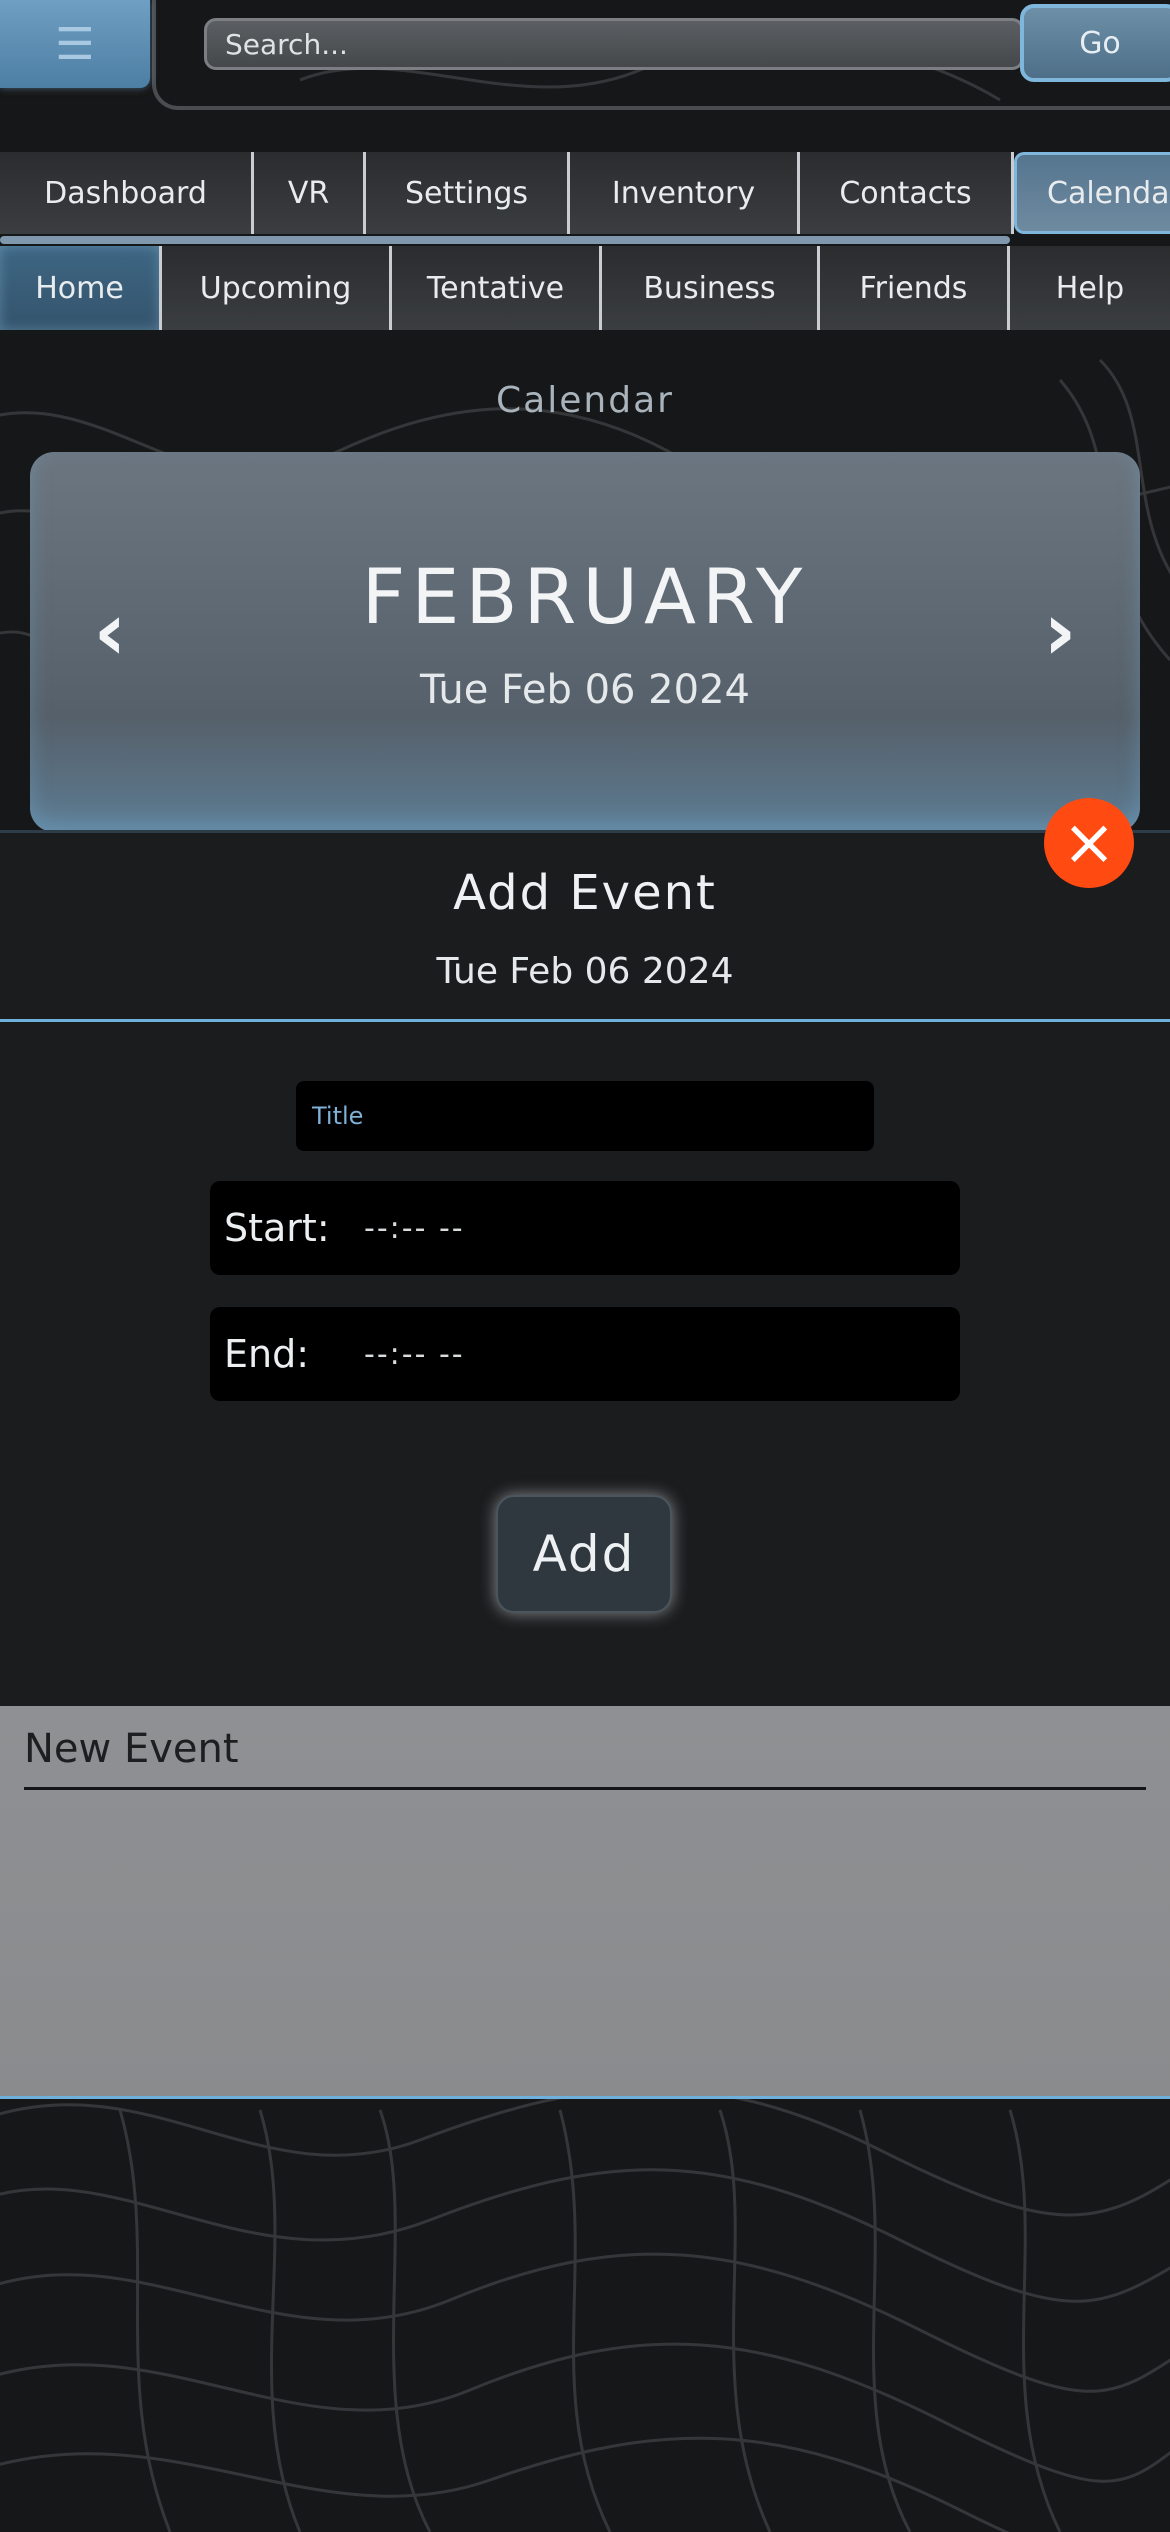 Image resolution: width=1170 pixels, height=2532 pixels. I want to click on add-button: Add, so click(584, 1554).